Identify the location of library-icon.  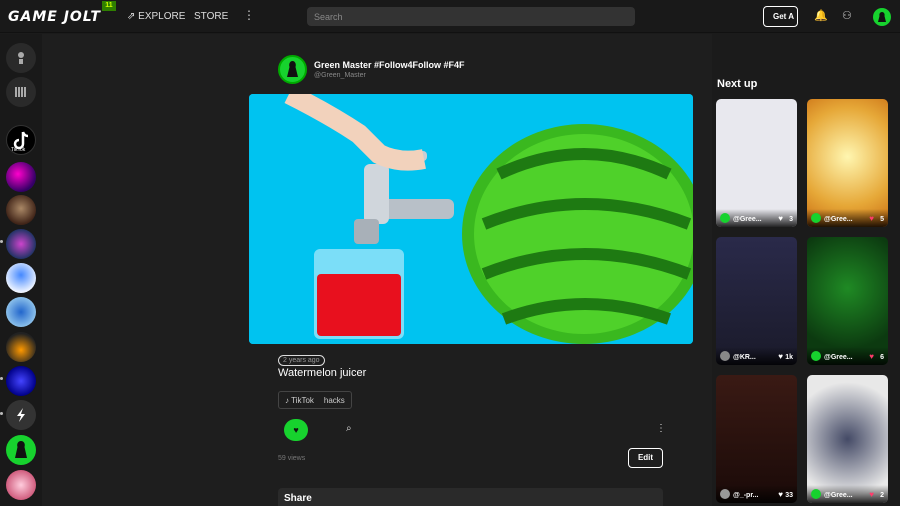
(20, 92).